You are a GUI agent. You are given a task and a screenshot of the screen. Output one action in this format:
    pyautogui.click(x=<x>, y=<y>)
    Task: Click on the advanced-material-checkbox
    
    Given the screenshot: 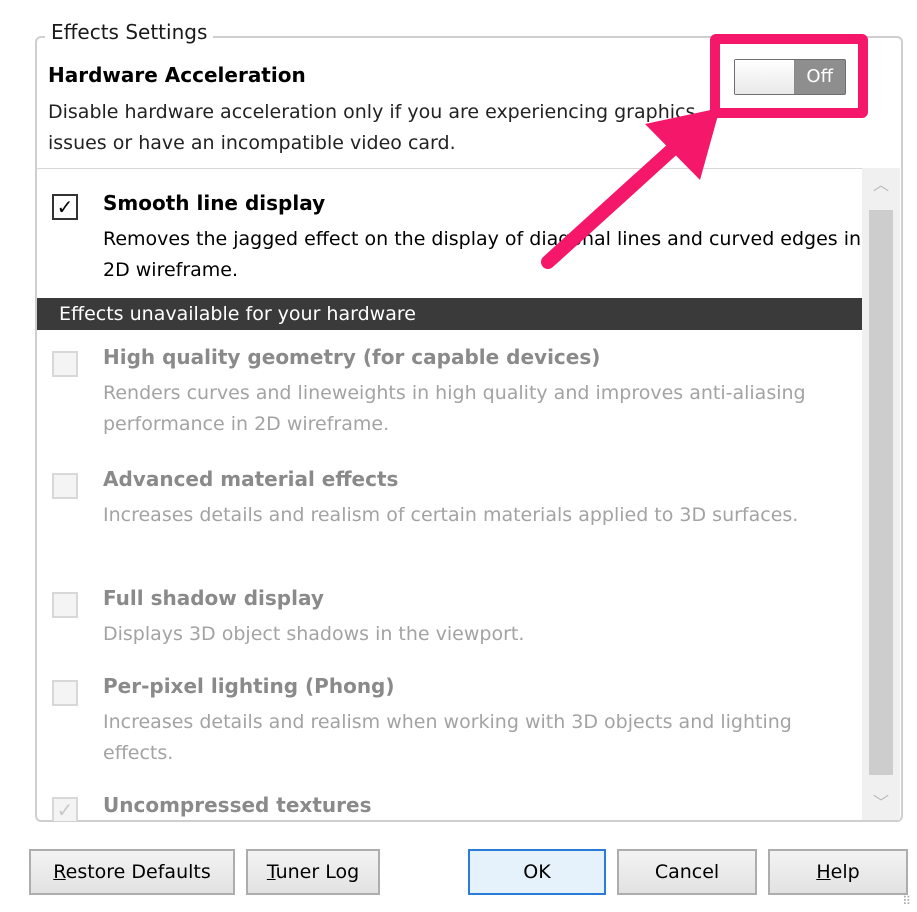 What is the action you would take?
    pyautogui.click(x=65, y=486)
    